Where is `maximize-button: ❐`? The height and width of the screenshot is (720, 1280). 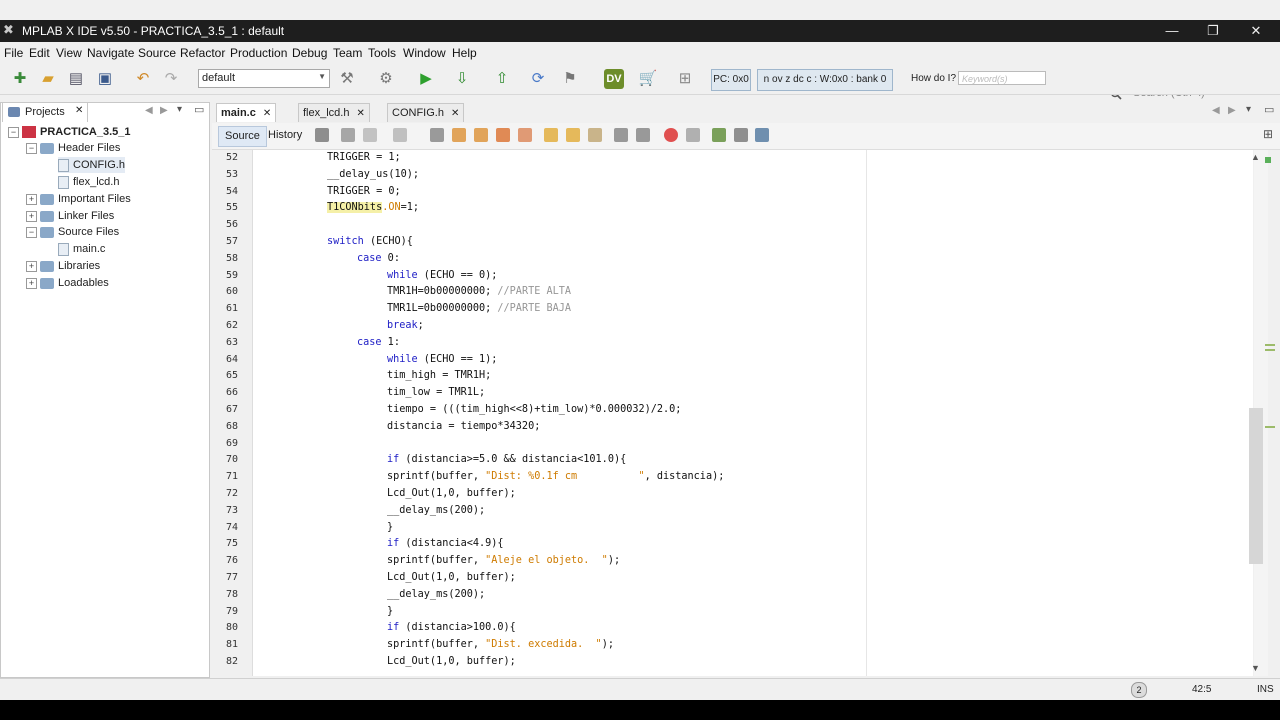 maximize-button: ❐ is located at coordinates (1213, 31).